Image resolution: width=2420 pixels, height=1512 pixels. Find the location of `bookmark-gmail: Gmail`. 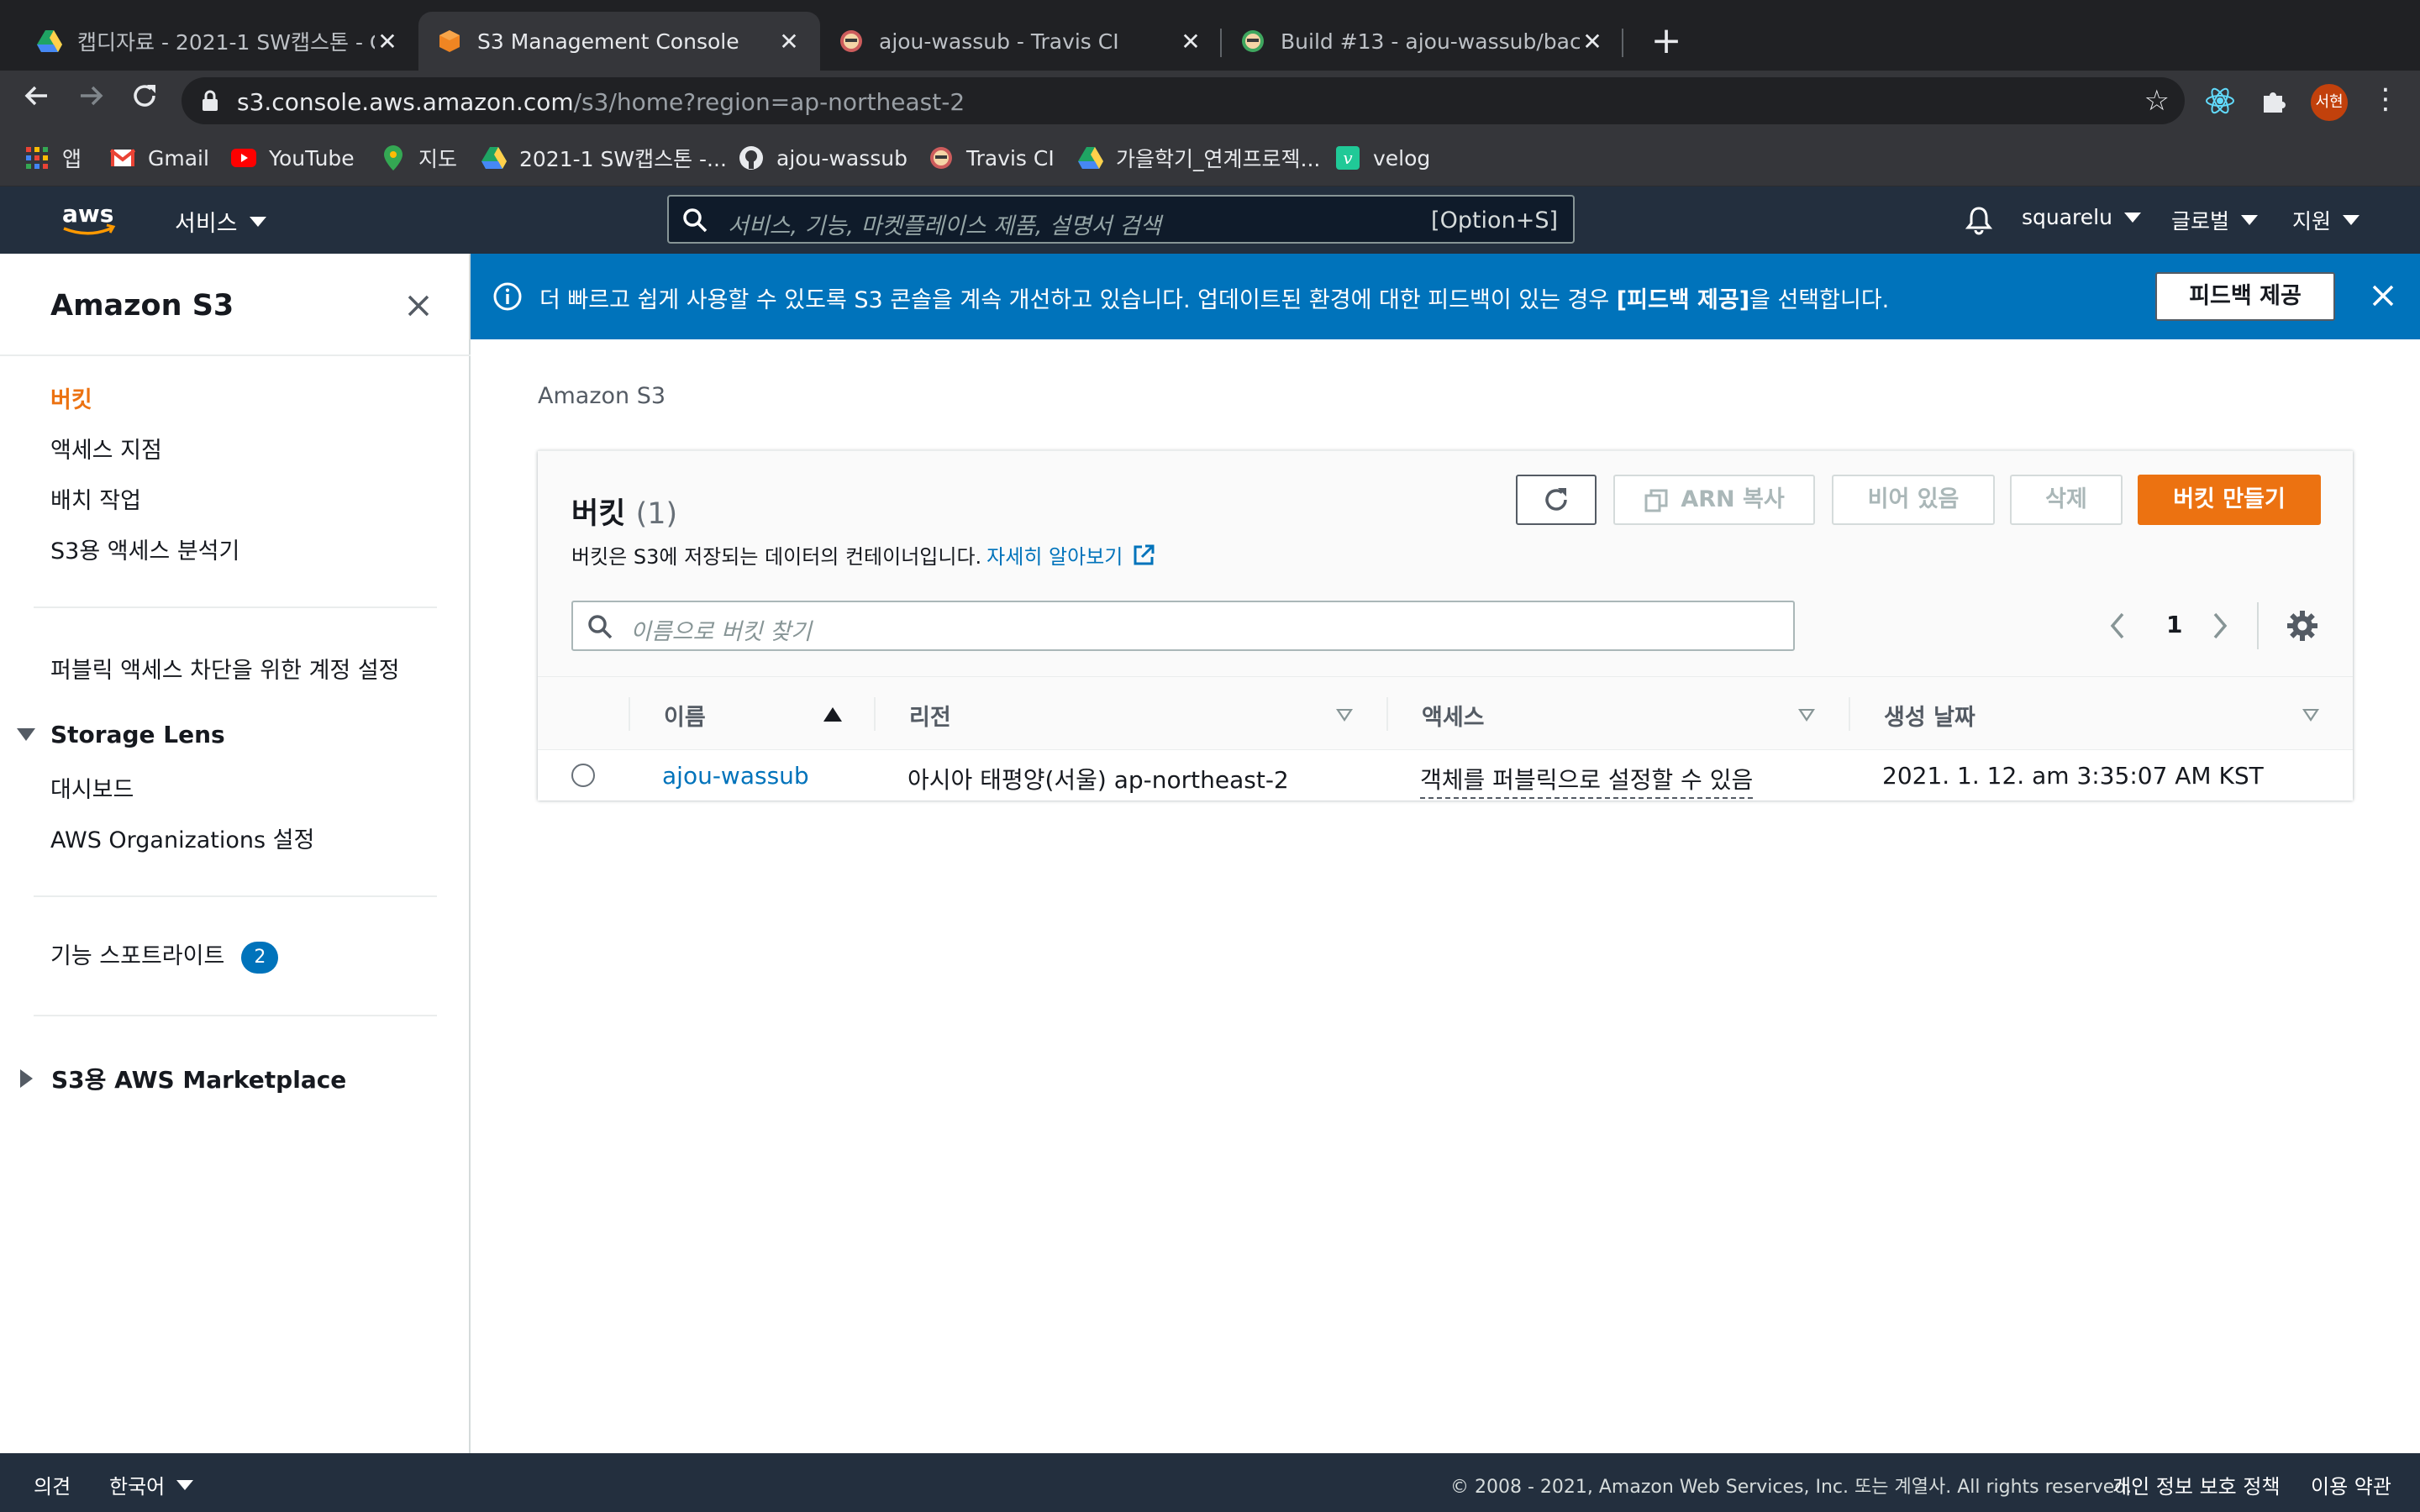

bookmark-gmail: Gmail is located at coordinates (159, 158).